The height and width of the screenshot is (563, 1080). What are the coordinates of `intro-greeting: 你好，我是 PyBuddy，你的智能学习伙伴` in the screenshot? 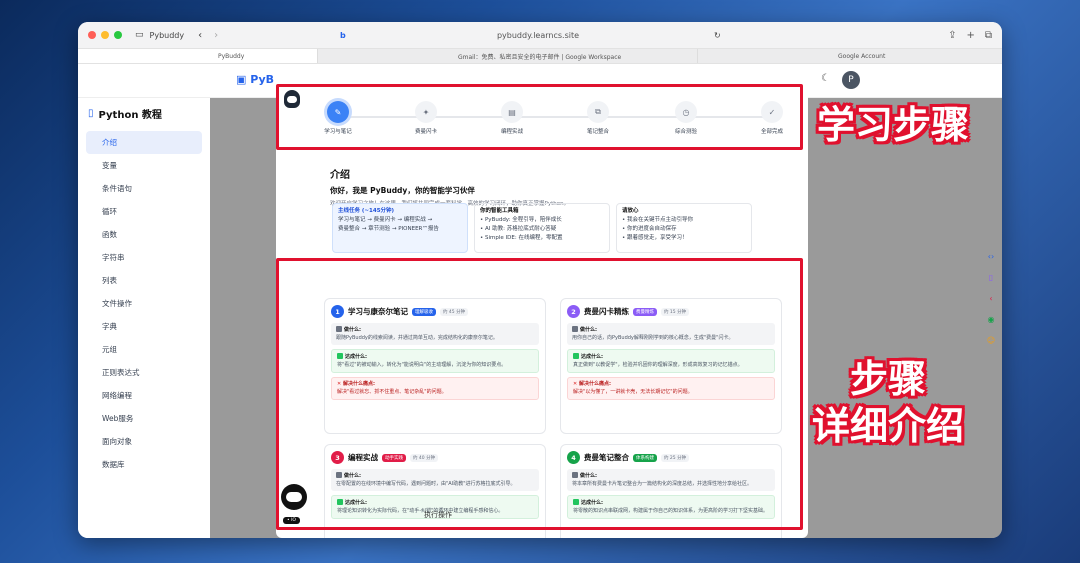 It's located at (402, 190).